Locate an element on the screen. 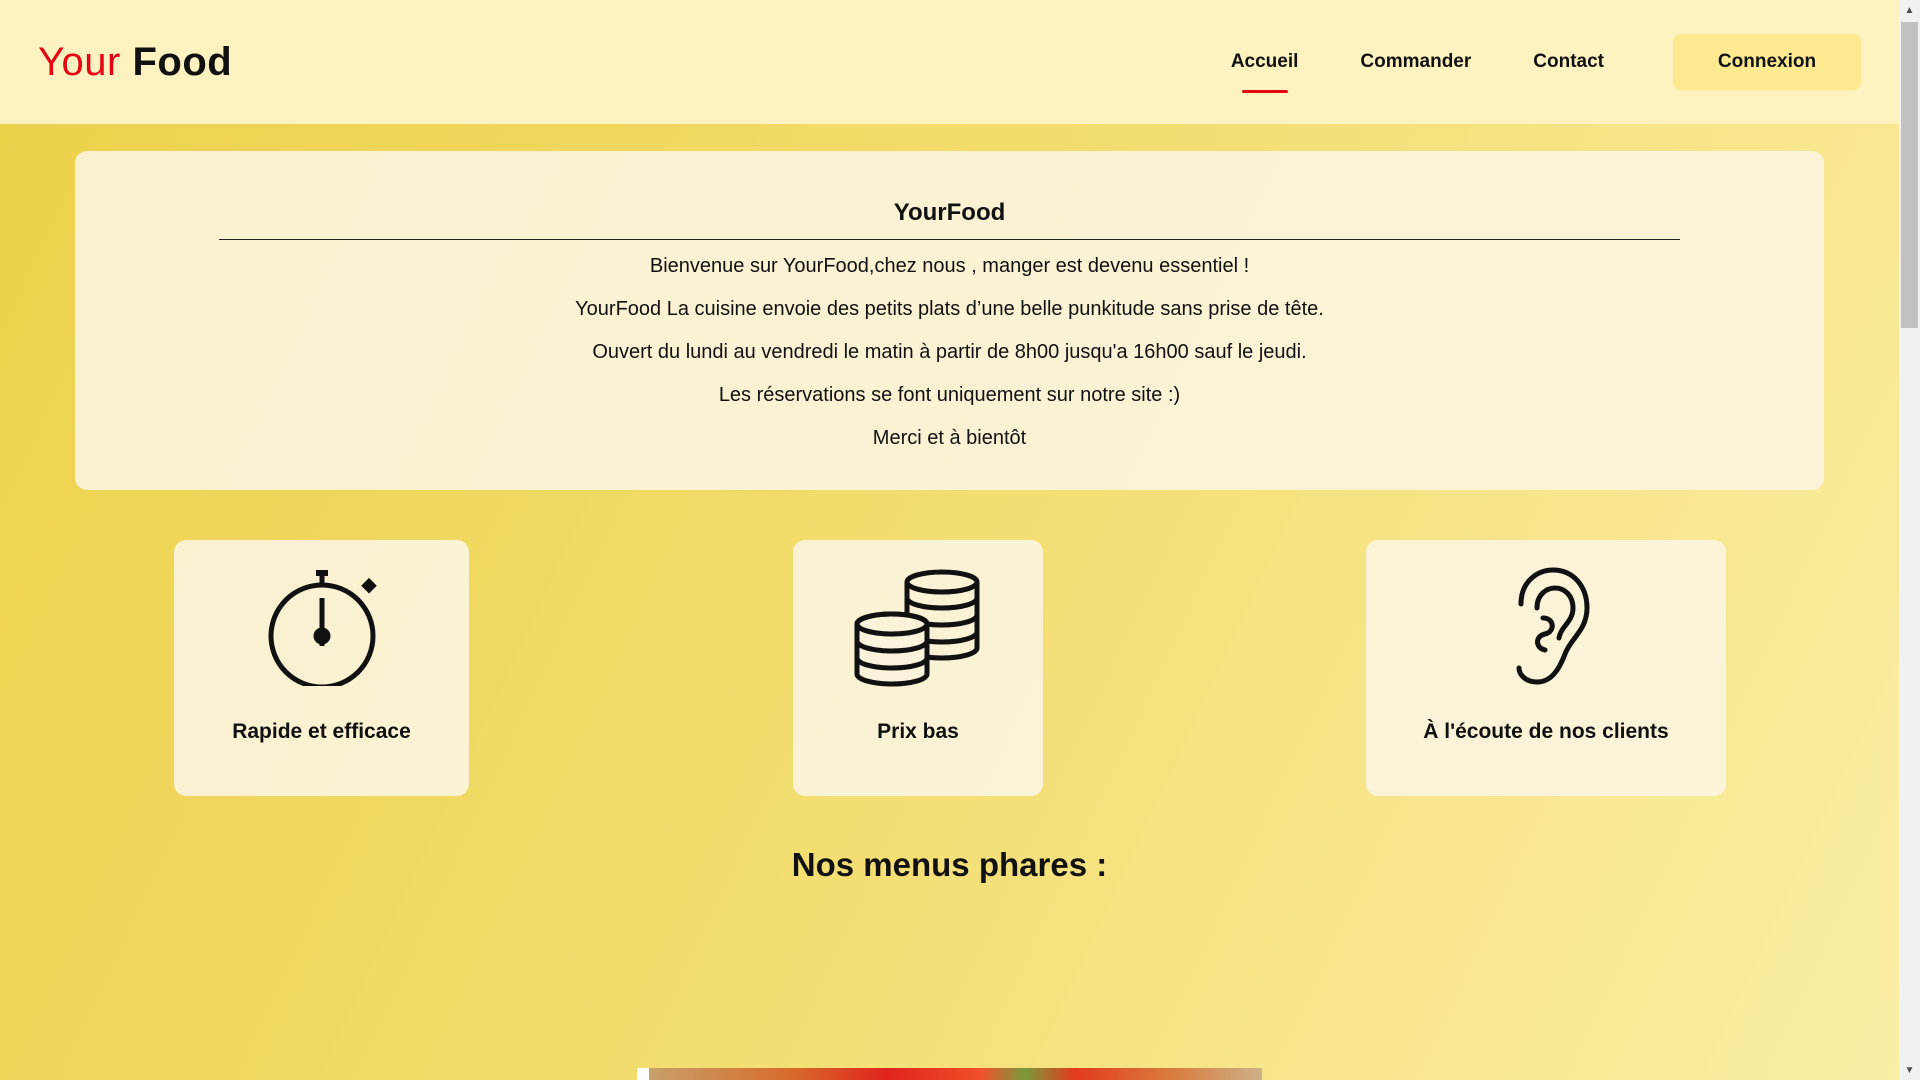 This screenshot has height=1080, width=1920. vertical-scrollbar: ▲ ▼ is located at coordinates (1909, 540).